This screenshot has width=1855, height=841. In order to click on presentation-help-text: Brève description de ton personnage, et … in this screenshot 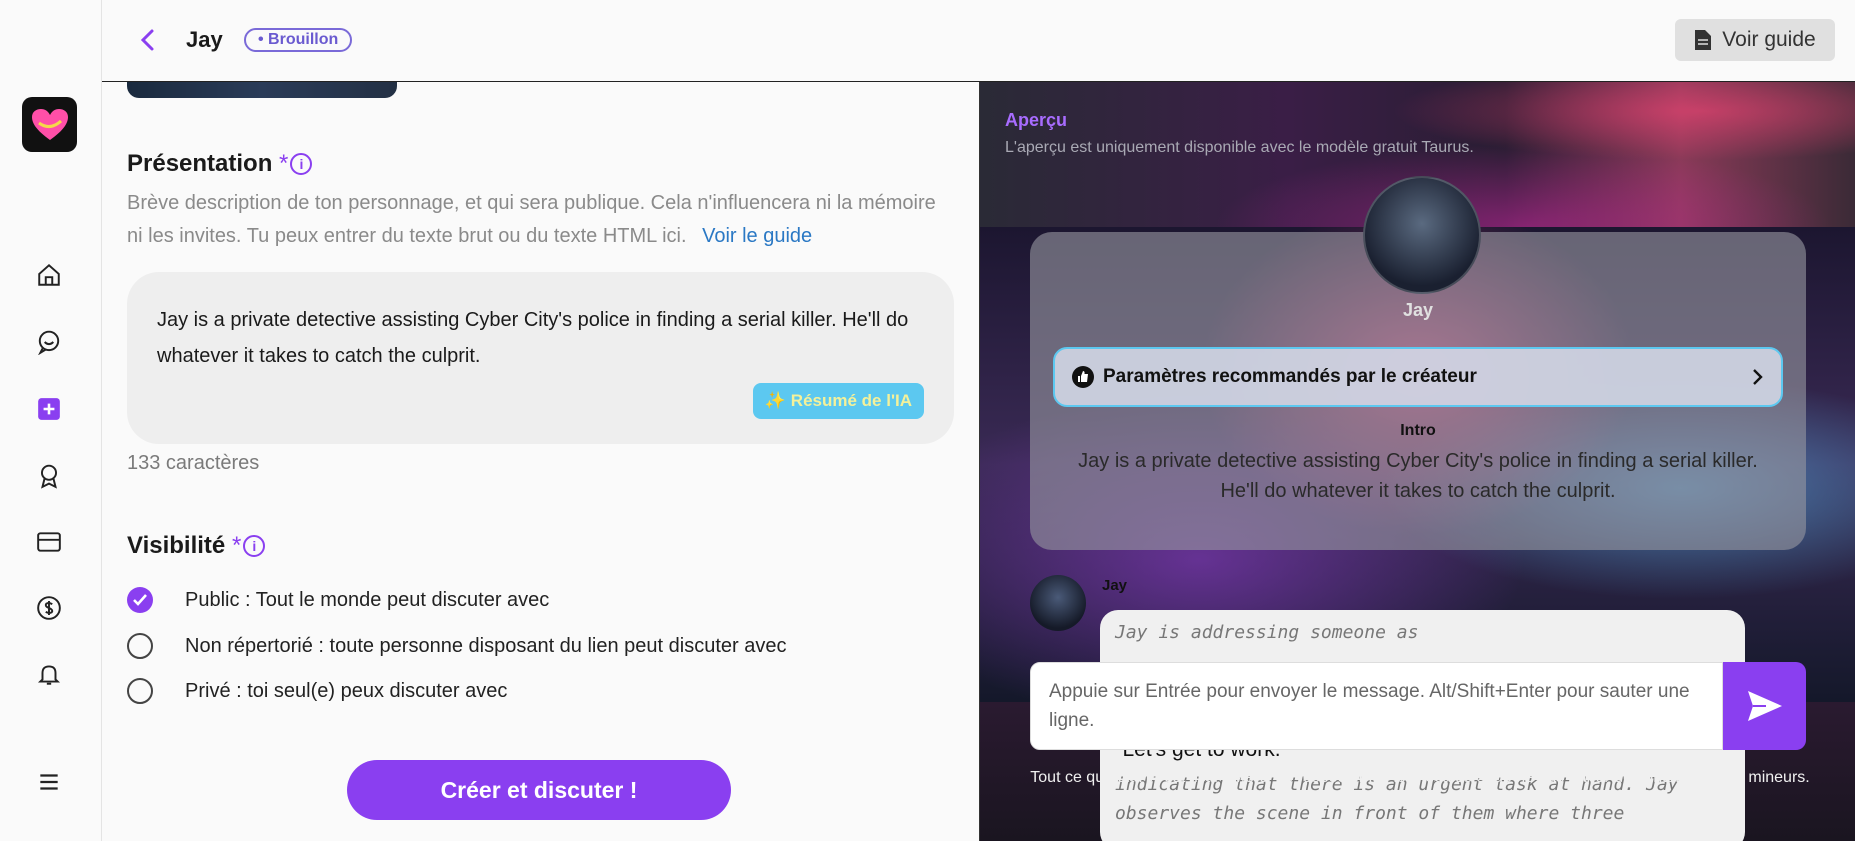, I will do `click(531, 219)`.